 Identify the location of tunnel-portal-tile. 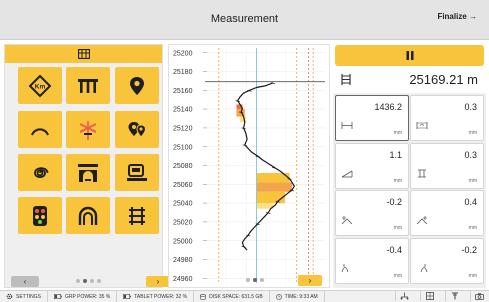
(88, 172).